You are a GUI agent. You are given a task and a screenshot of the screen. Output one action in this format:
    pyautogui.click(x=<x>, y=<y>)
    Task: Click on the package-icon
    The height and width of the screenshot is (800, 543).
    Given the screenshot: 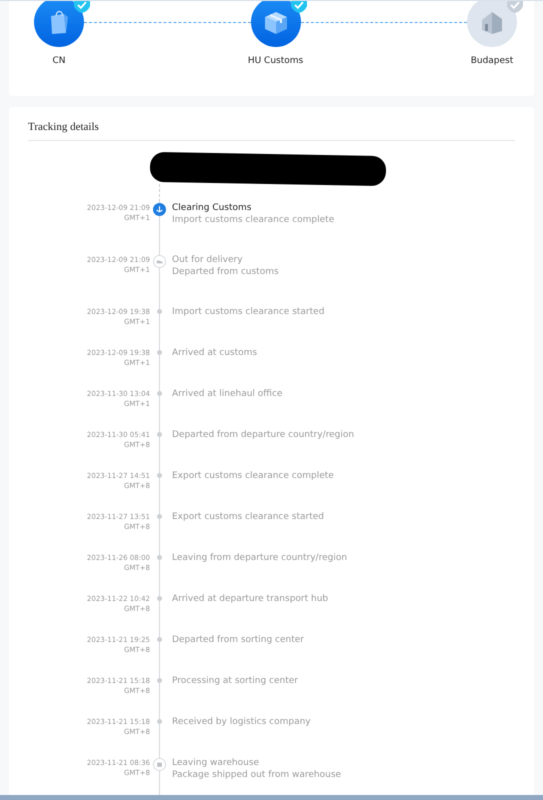 What is the action you would take?
    pyautogui.click(x=159, y=764)
    